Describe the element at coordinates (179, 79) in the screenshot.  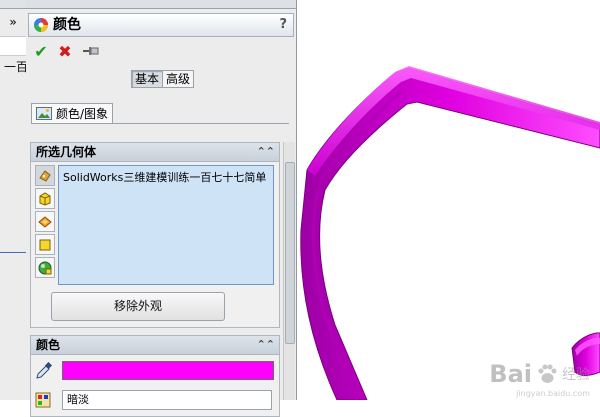
I see `mode-advanced-button: 高级` at that location.